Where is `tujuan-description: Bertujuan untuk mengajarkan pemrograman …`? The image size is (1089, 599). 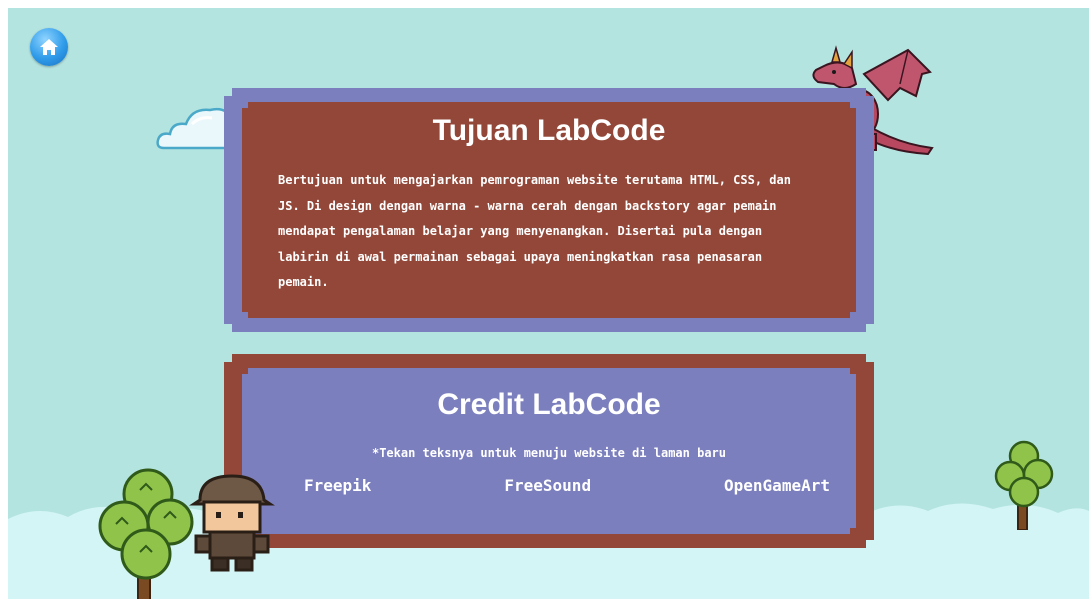
tujuan-description: Bertujuan untuk mengajarkan pemrograman … is located at coordinates (547, 232).